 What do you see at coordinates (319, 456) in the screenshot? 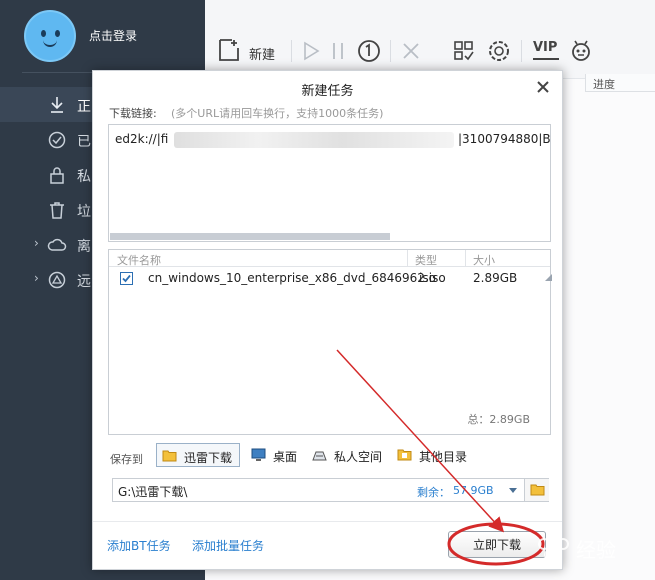
I see `private-space-icon` at bounding box center [319, 456].